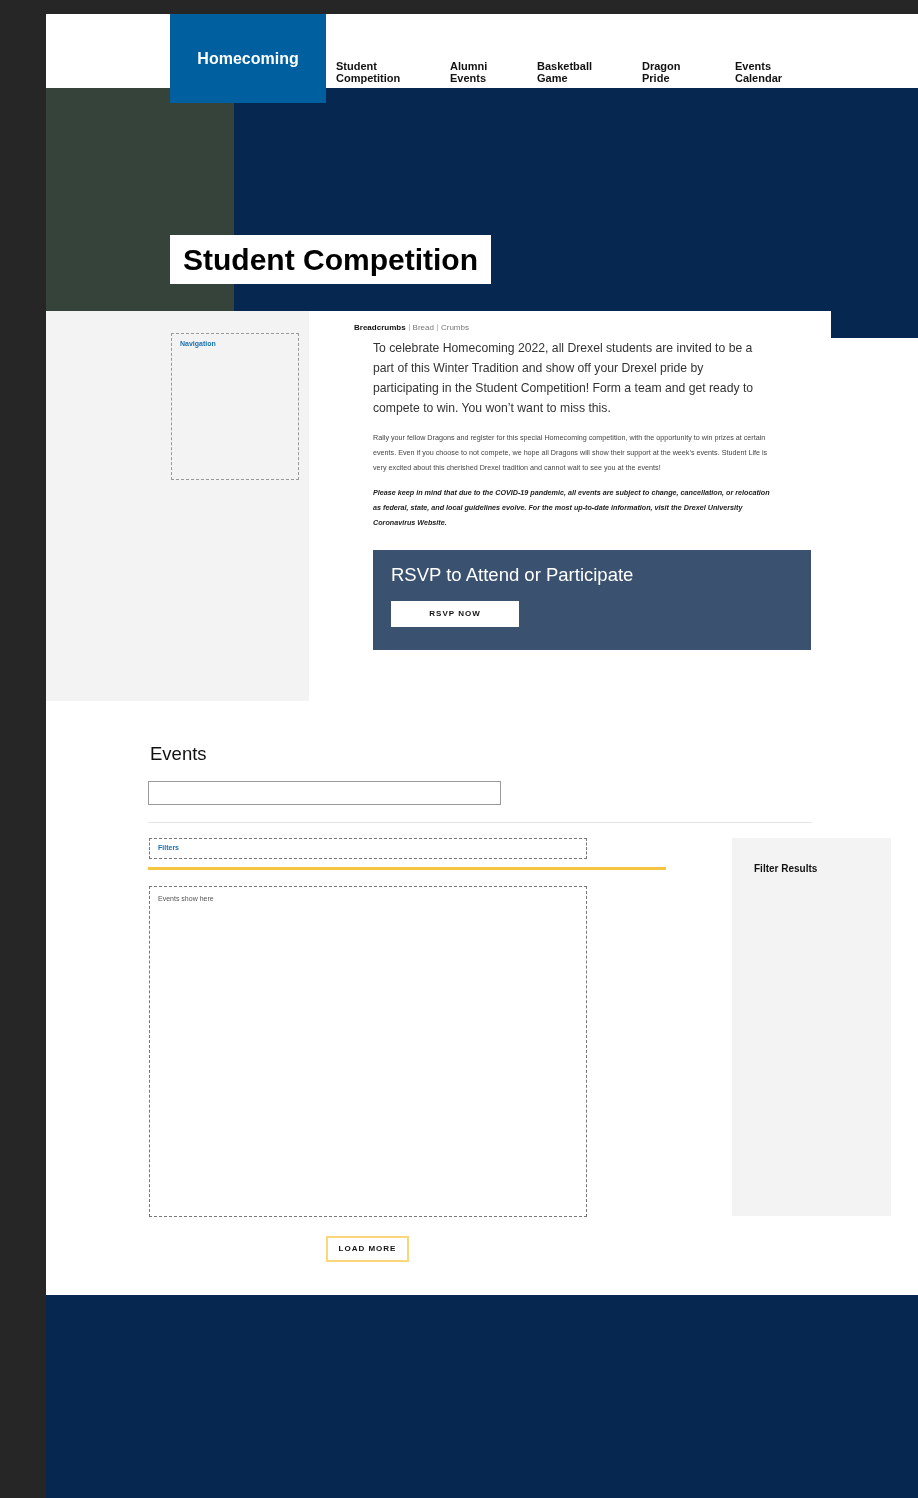 This screenshot has width=918, height=1498. I want to click on search-field, so click(324, 793).